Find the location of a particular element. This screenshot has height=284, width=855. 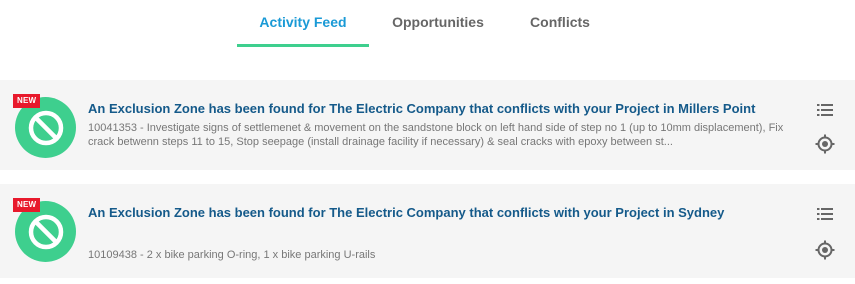

tab-activity-feed: Activity Feed is located at coordinates (303, 31).